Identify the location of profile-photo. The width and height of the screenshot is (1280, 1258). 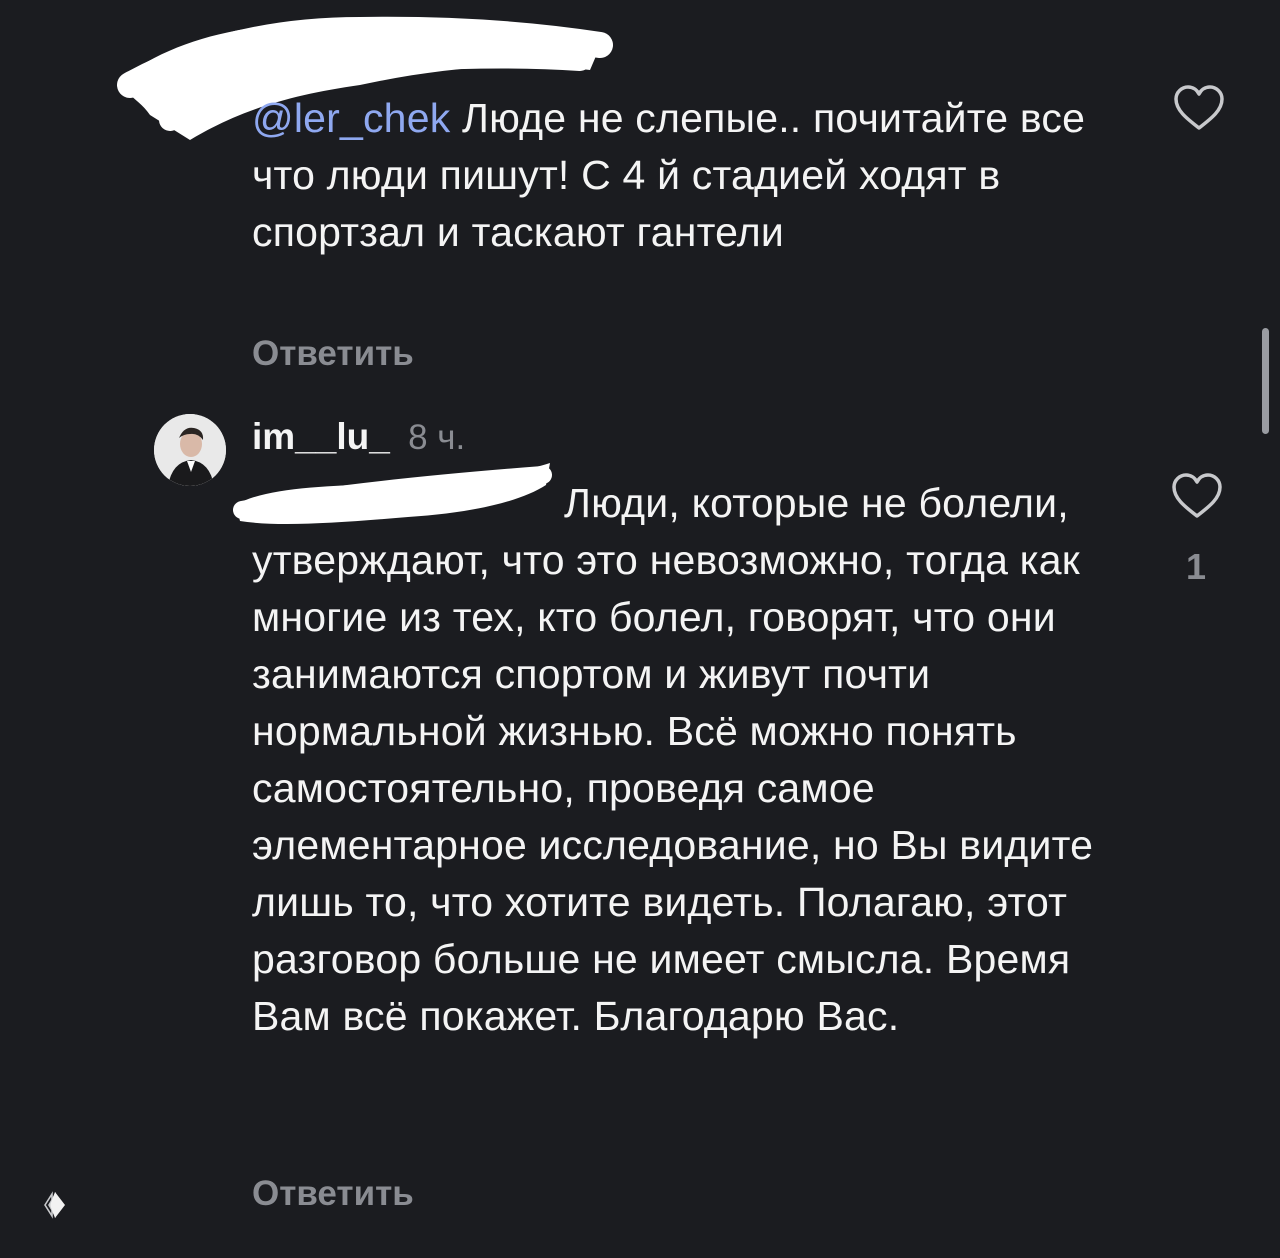
(190, 450).